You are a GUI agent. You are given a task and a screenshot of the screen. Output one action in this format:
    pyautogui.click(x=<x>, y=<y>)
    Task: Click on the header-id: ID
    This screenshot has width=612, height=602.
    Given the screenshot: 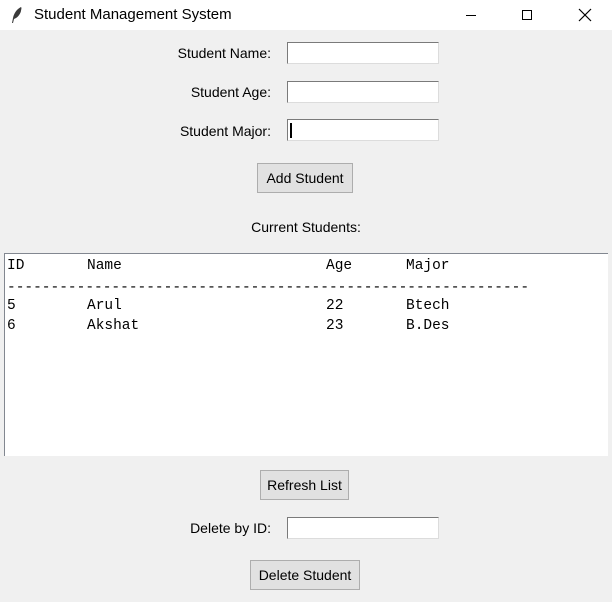 What is the action you would take?
    pyautogui.click(x=16, y=266)
    